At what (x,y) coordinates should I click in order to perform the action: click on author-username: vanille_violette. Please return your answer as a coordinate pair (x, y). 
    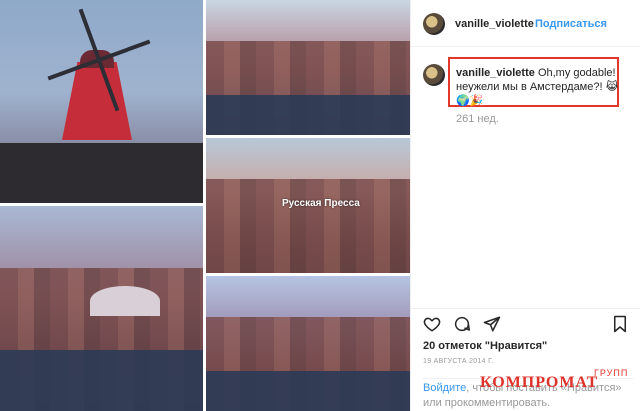
    Looking at the image, I should click on (494, 24).